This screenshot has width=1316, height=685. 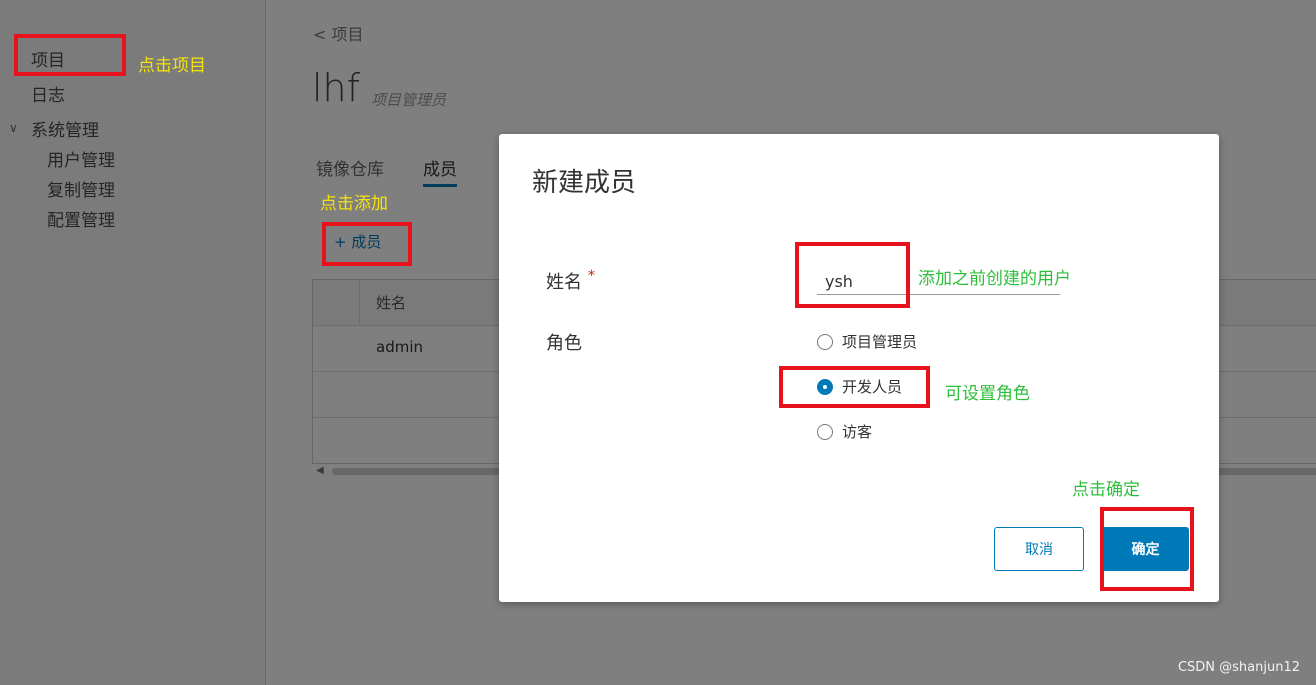 I want to click on required-mark: *, so click(x=591, y=276).